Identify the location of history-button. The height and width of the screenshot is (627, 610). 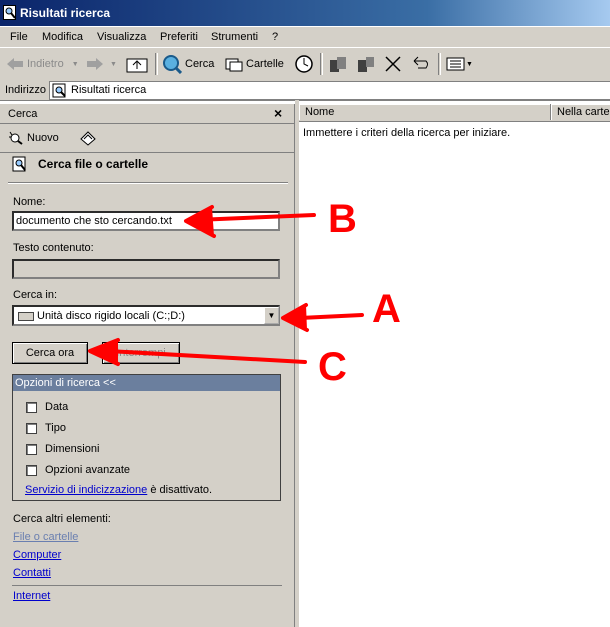
(304, 64).